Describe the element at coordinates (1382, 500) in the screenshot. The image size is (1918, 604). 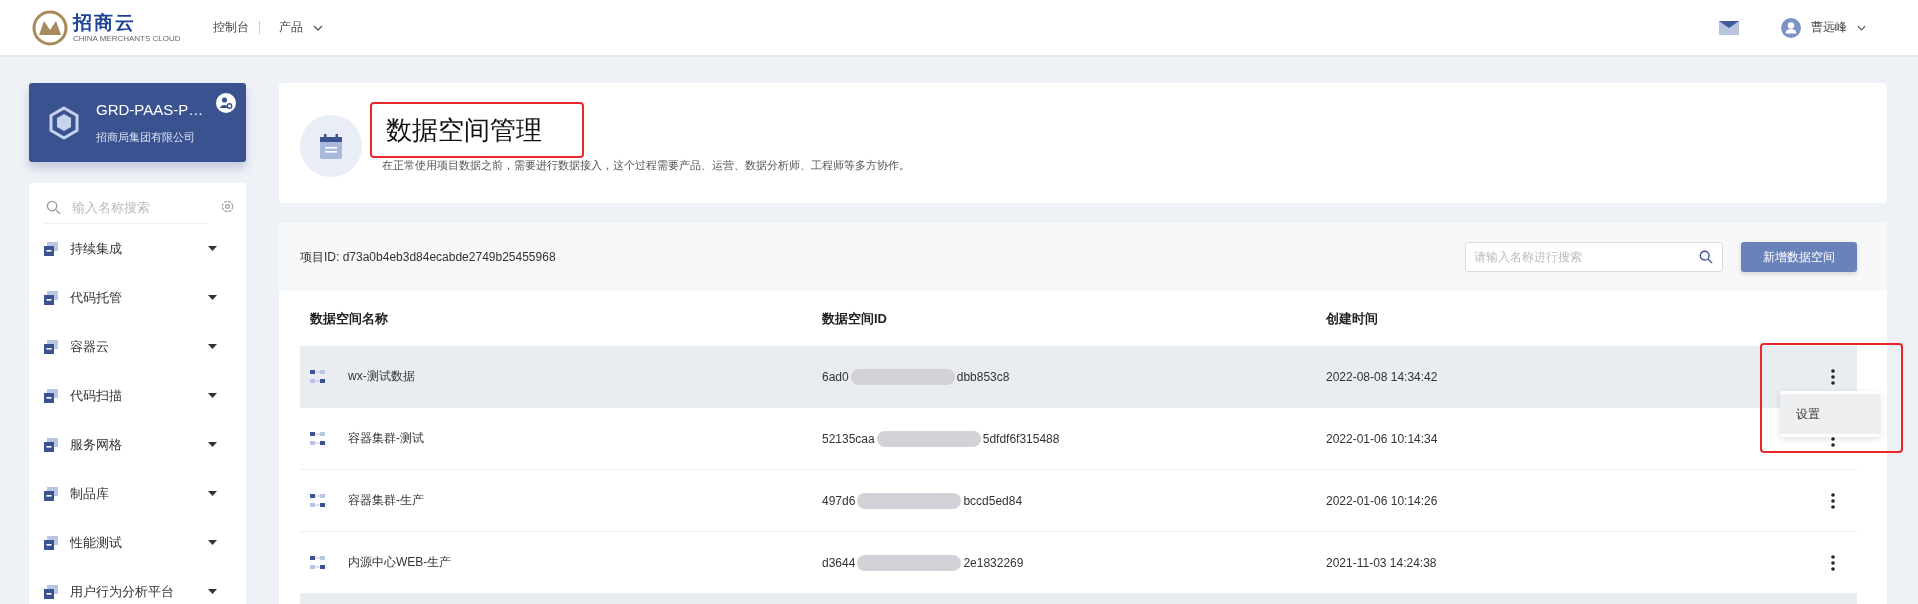
I see `table-cell-text: 2022-01-06 10:14:26` at that location.